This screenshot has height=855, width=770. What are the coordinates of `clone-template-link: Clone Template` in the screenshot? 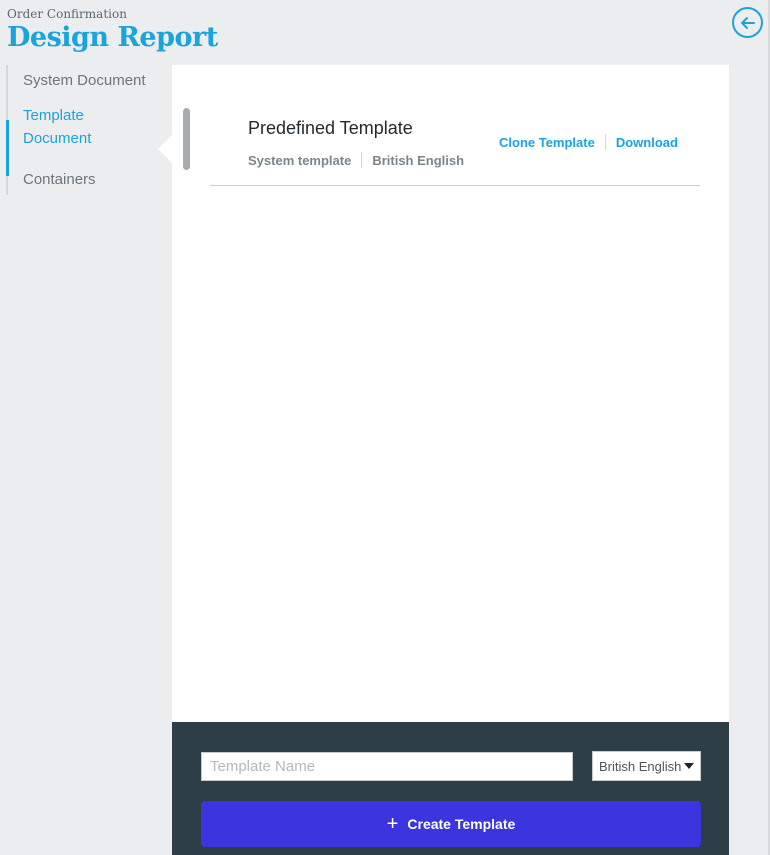 It's located at (547, 142).